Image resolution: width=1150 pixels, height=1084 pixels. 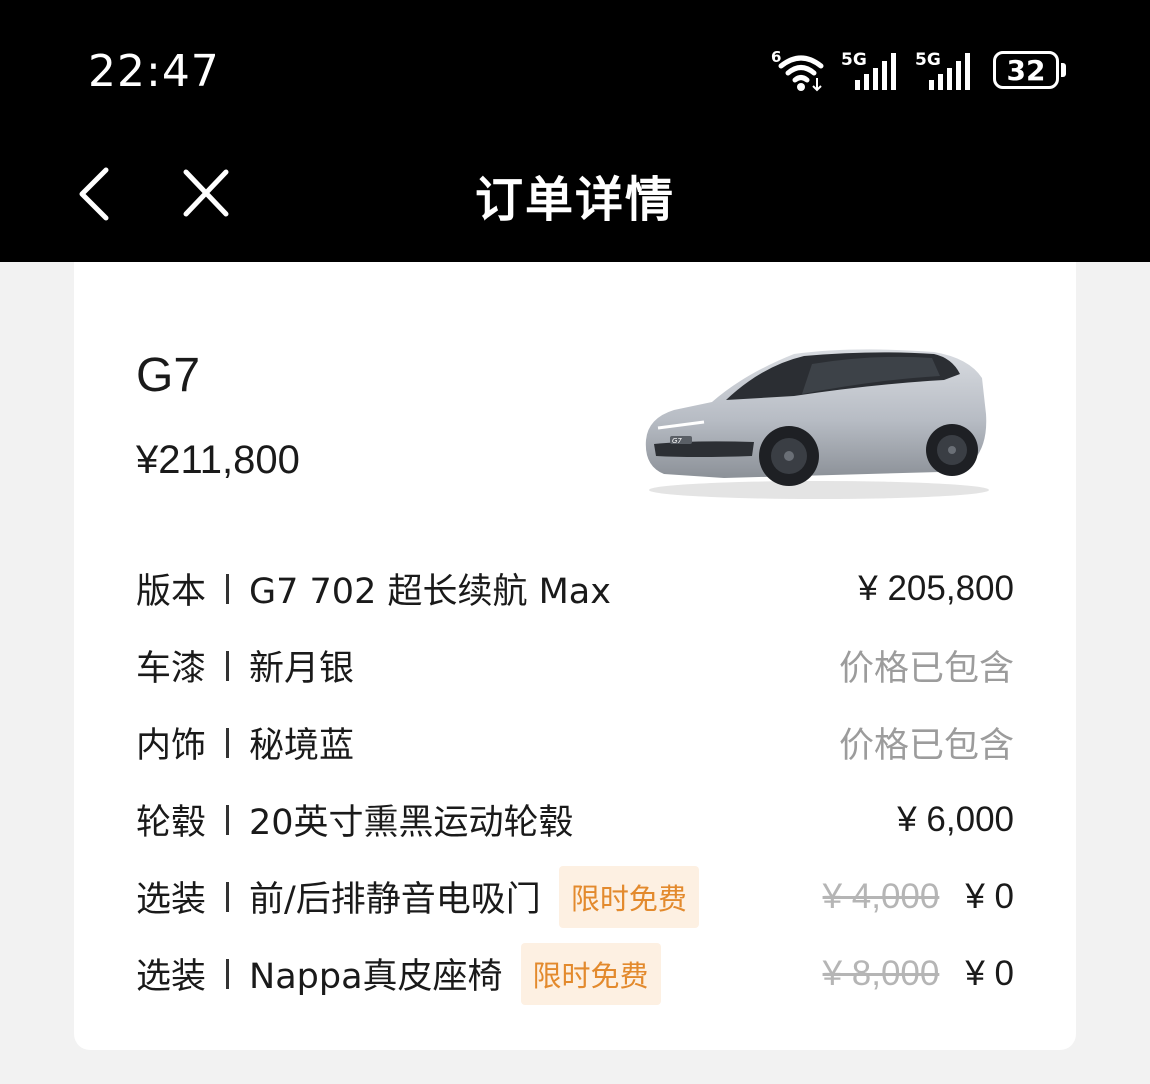 What do you see at coordinates (575, 665) in the screenshot?
I see `list-item-paint: 车漆 新月银 价格已包含` at bounding box center [575, 665].